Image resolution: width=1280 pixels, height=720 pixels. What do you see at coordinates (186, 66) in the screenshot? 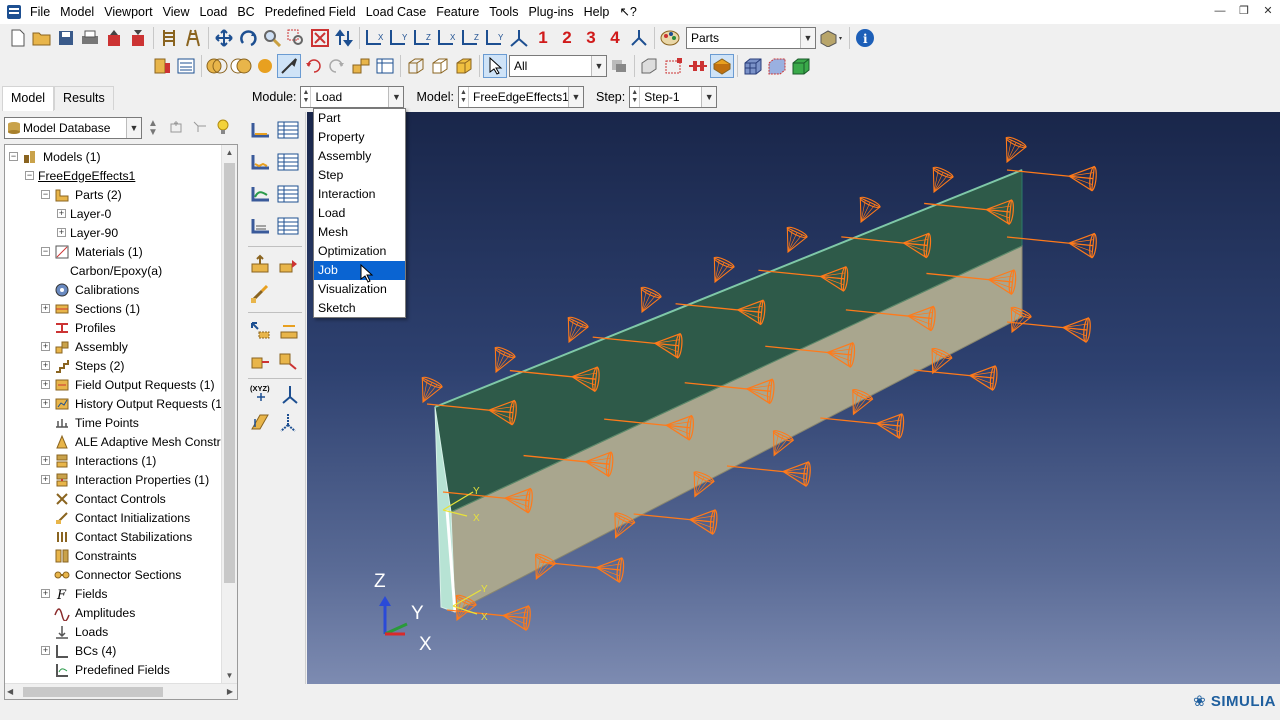
I see `query-icon` at bounding box center [186, 66].